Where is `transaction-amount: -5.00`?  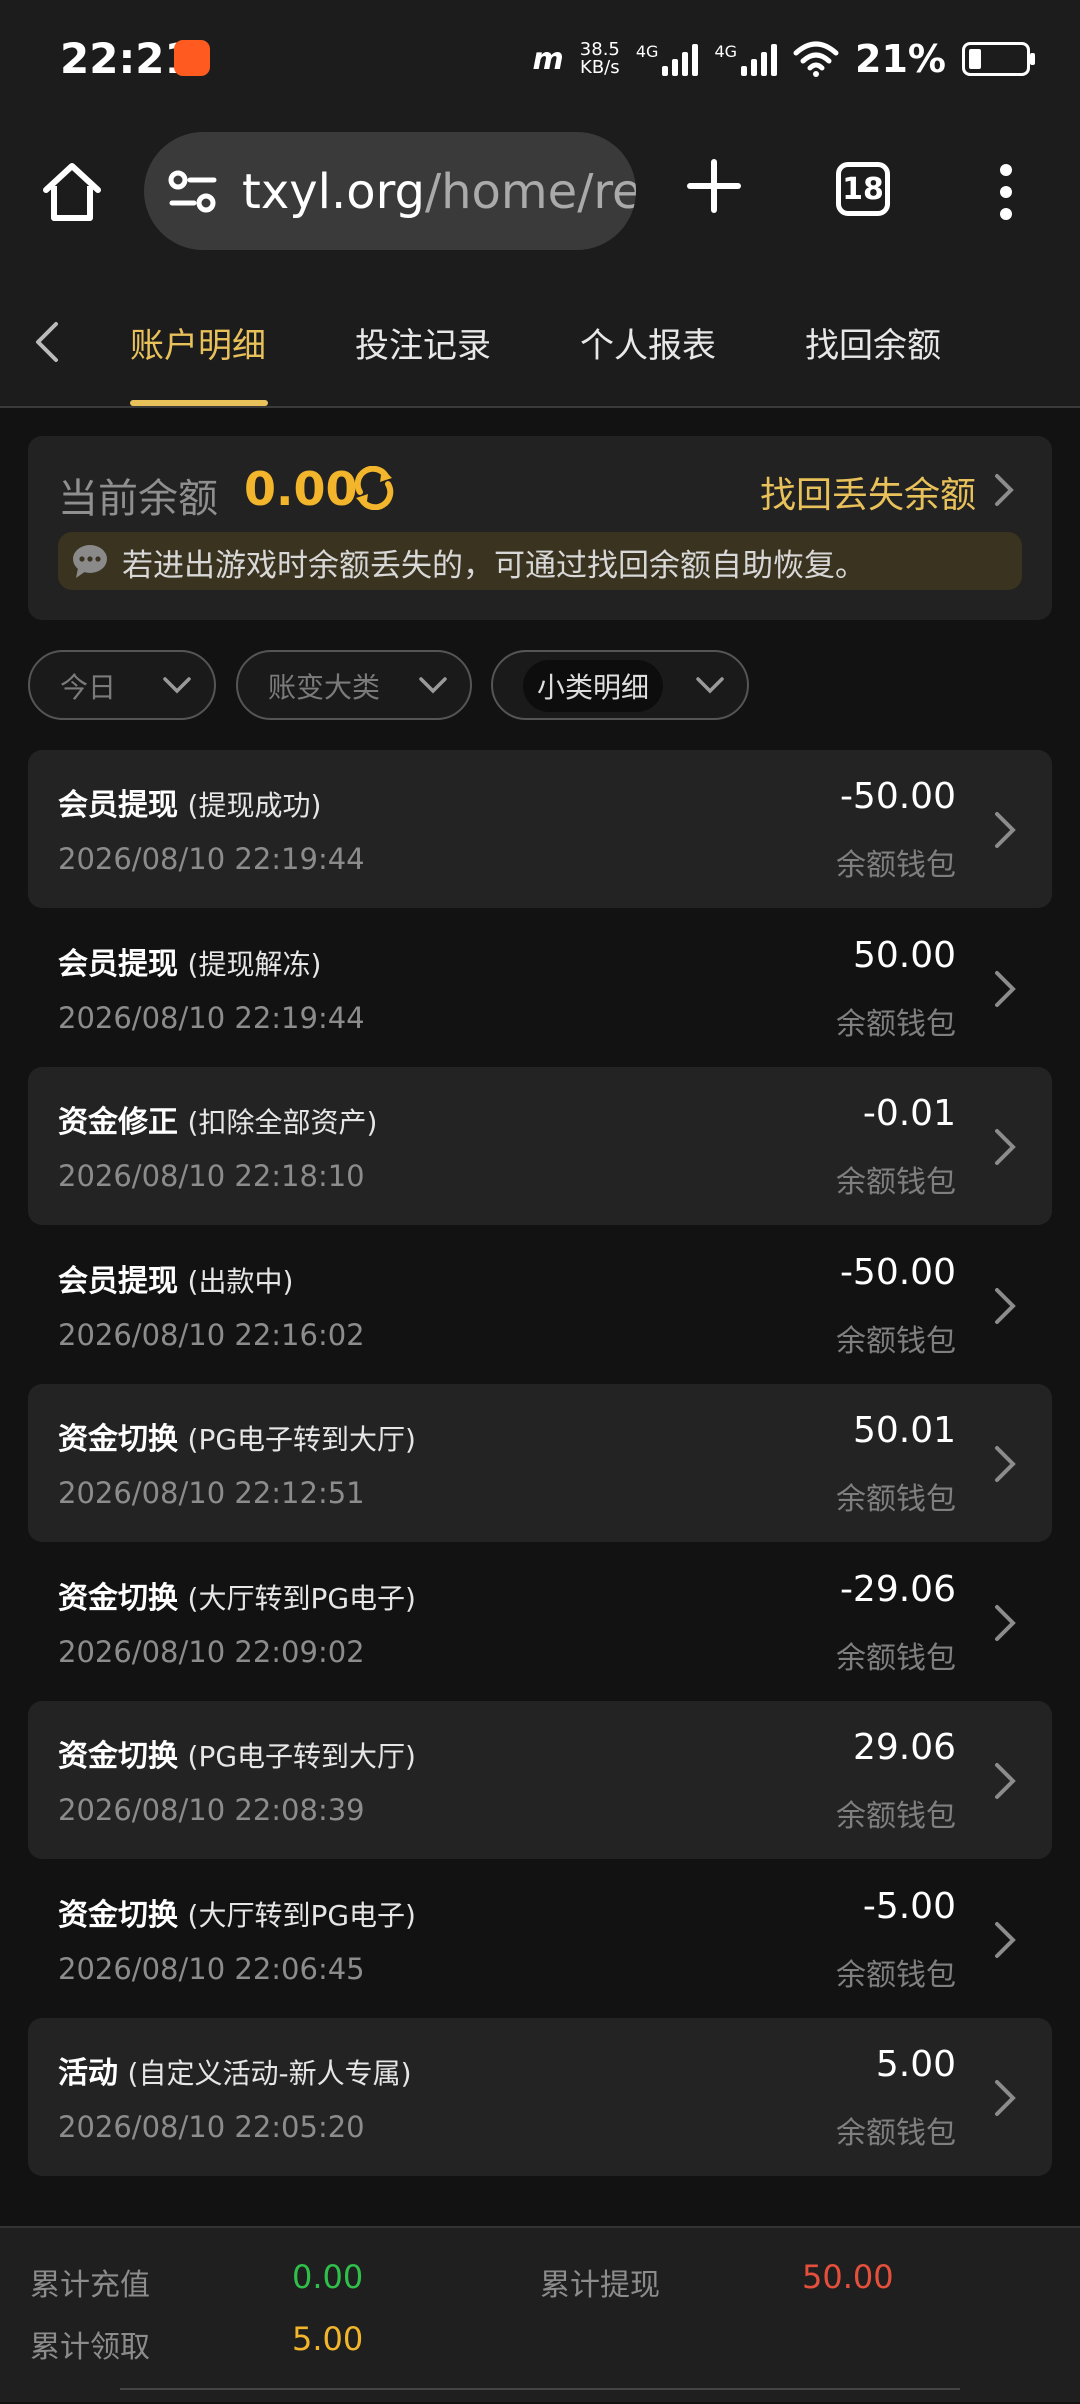 transaction-amount: -5.00 is located at coordinates (909, 1906).